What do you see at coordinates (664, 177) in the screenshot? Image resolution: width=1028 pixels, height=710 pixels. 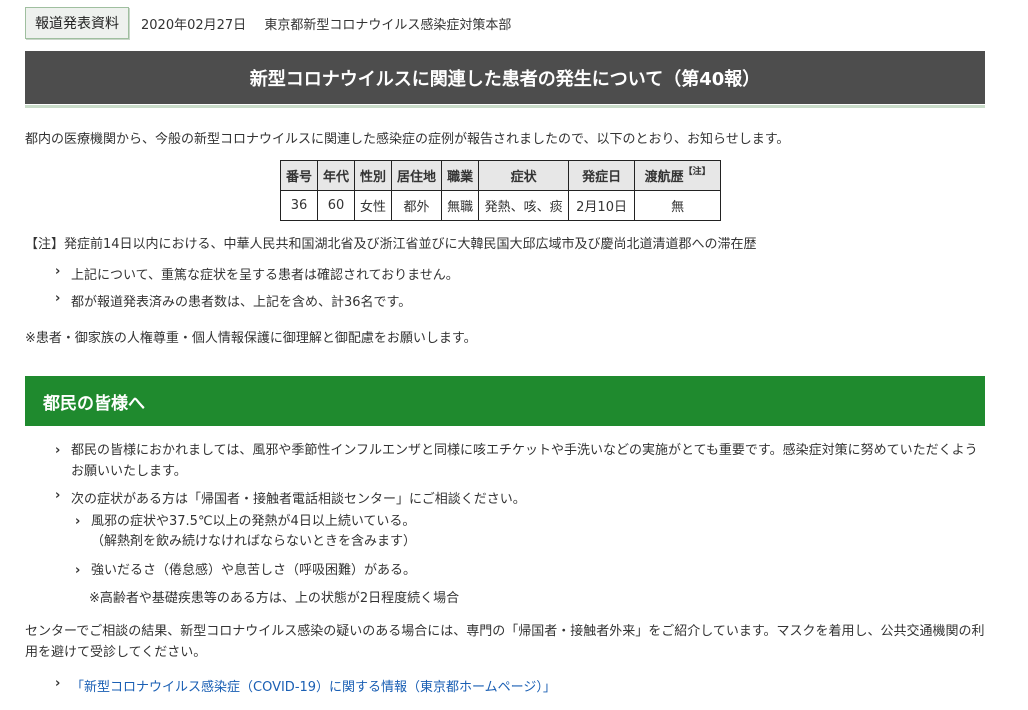 I see `table-header-label: 渡航歴` at bounding box center [664, 177].